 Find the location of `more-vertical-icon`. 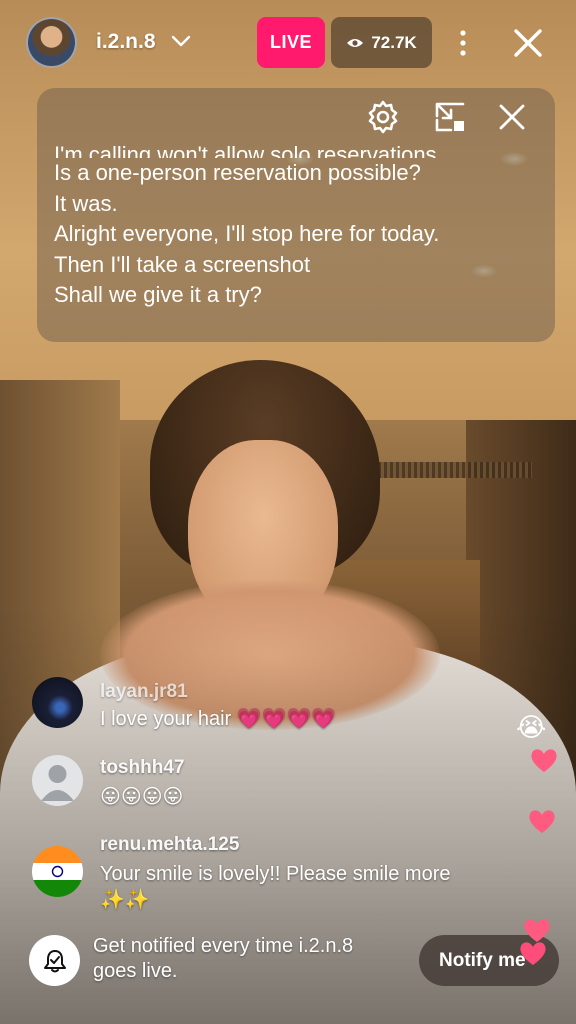

more-vertical-icon is located at coordinates (463, 43).